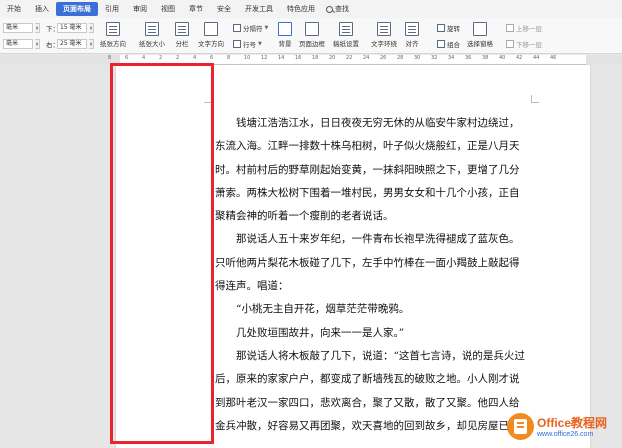  What do you see at coordinates (281, 58) in the screenshot?
I see `ruler-tick: 14` at bounding box center [281, 58].